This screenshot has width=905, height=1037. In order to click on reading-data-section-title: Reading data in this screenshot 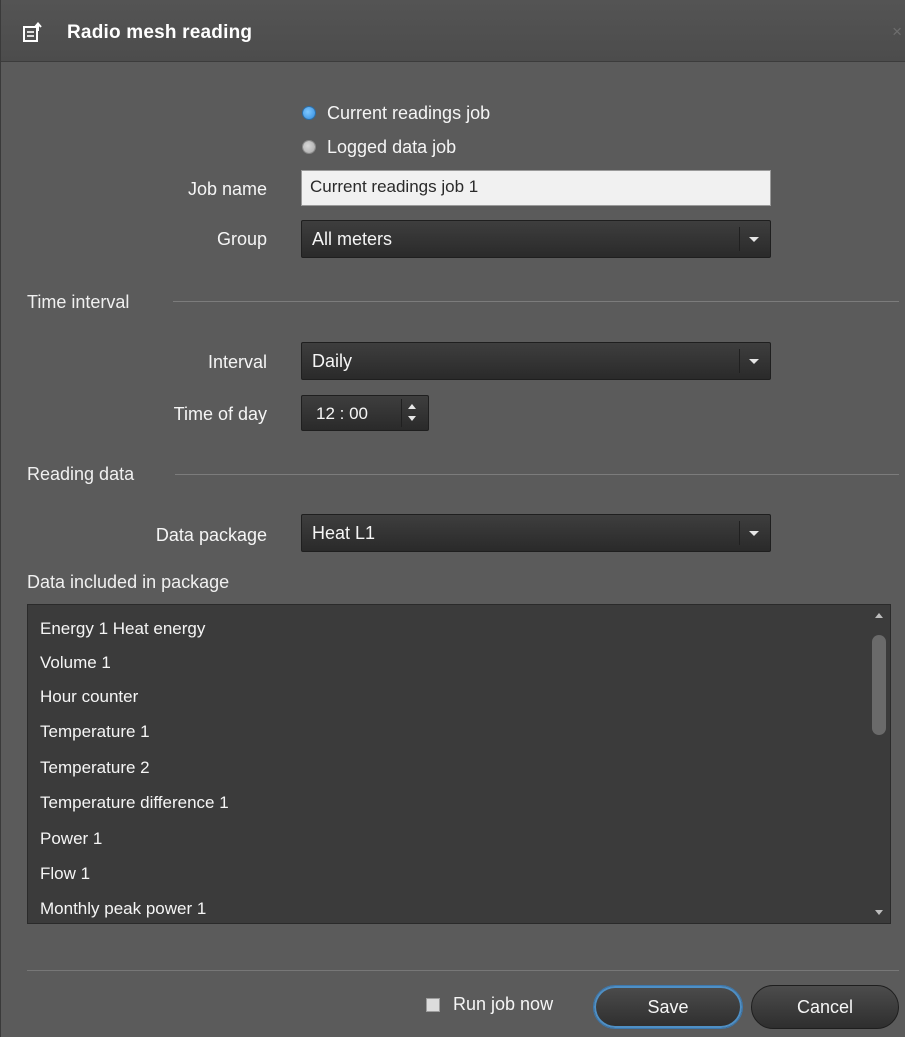, I will do `click(81, 474)`.